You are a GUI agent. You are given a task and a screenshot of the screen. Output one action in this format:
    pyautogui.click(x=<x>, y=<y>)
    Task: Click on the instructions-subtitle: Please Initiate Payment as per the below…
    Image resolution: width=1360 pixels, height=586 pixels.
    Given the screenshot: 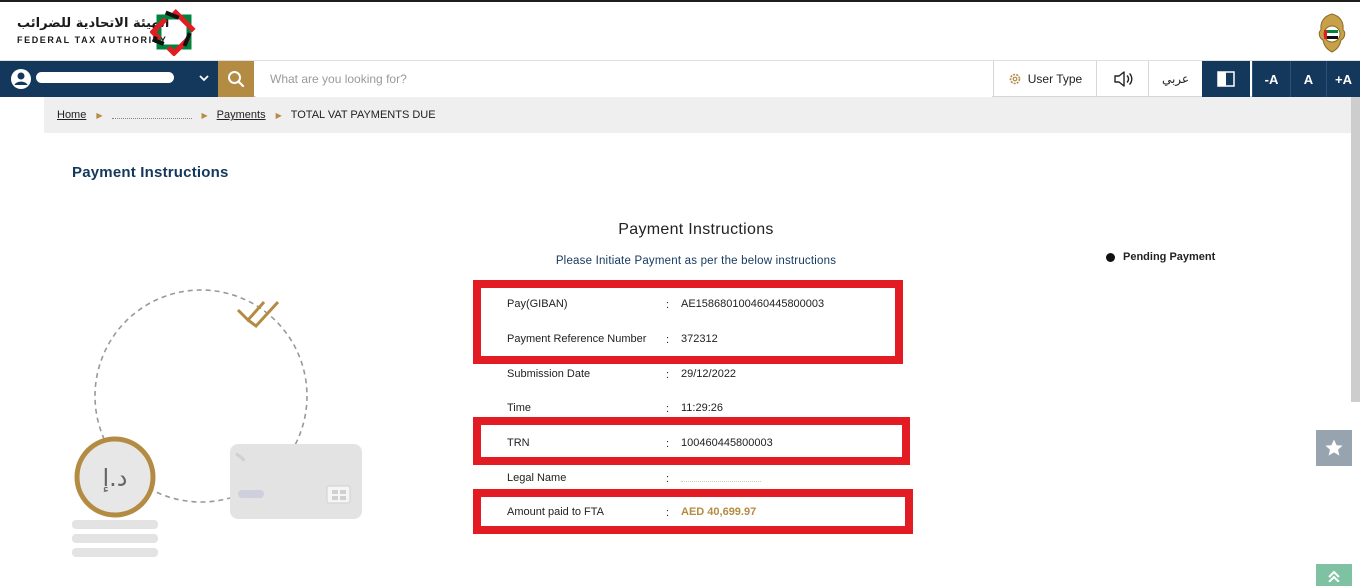 What is the action you would take?
    pyautogui.click(x=696, y=261)
    